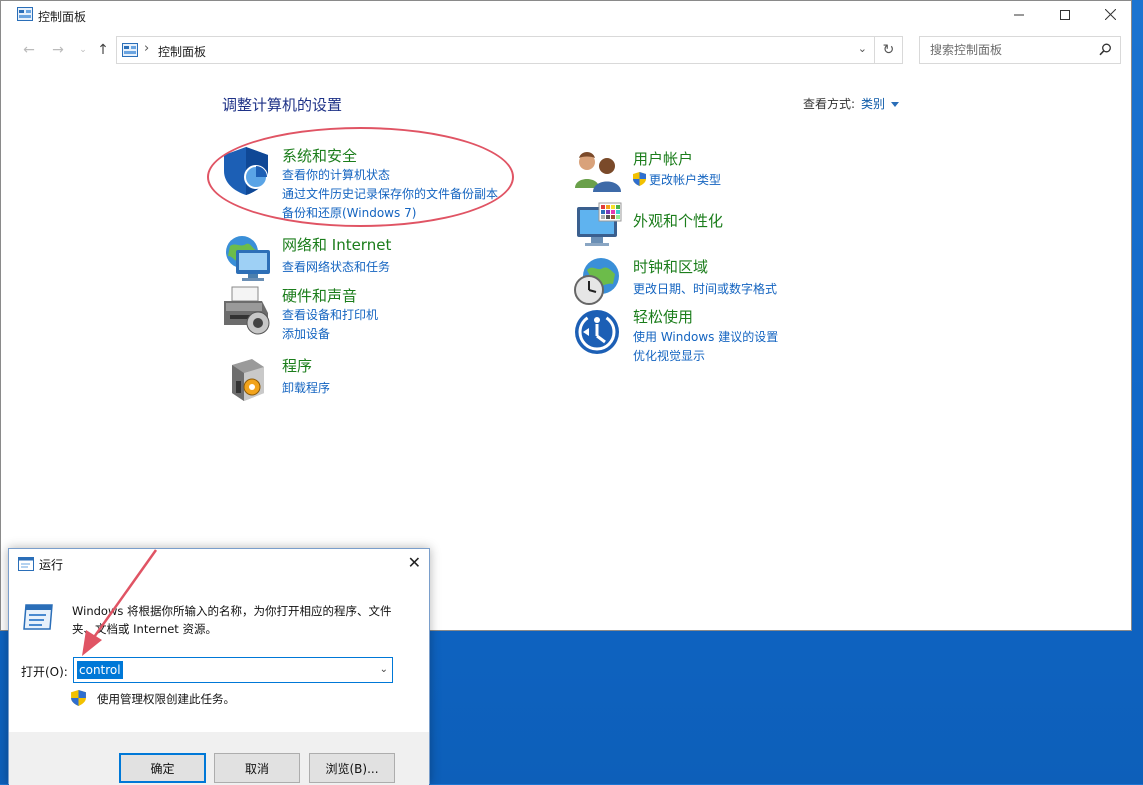  What do you see at coordinates (336, 266) in the screenshot?
I see `link-network-status: 查看网络状态和任务` at bounding box center [336, 266].